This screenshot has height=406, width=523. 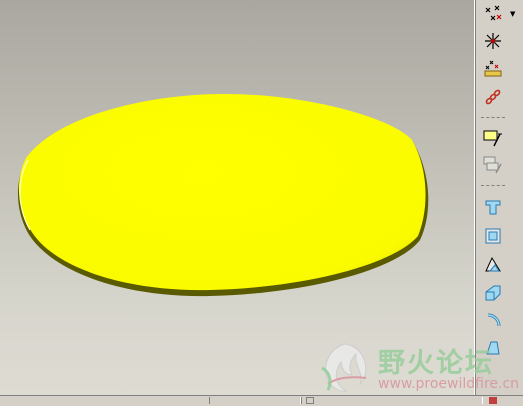 What do you see at coordinates (344, 367) in the screenshot?
I see `flame-logo-icon` at bounding box center [344, 367].